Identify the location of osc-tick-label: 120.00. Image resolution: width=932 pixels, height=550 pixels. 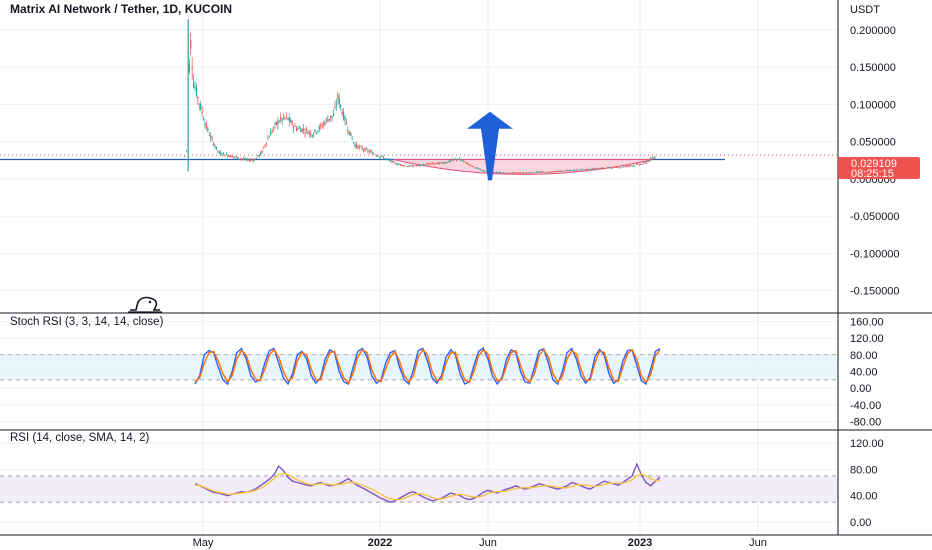
(867, 444).